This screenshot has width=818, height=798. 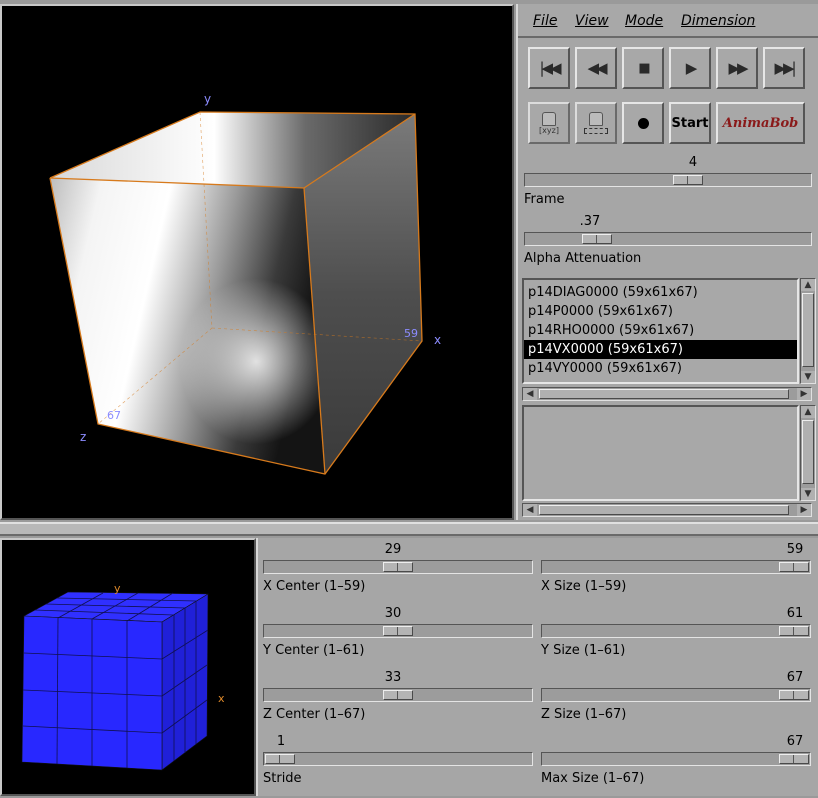 What do you see at coordinates (693, 162) in the screenshot?
I see `frame-value: 4` at bounding box center [693, 162].